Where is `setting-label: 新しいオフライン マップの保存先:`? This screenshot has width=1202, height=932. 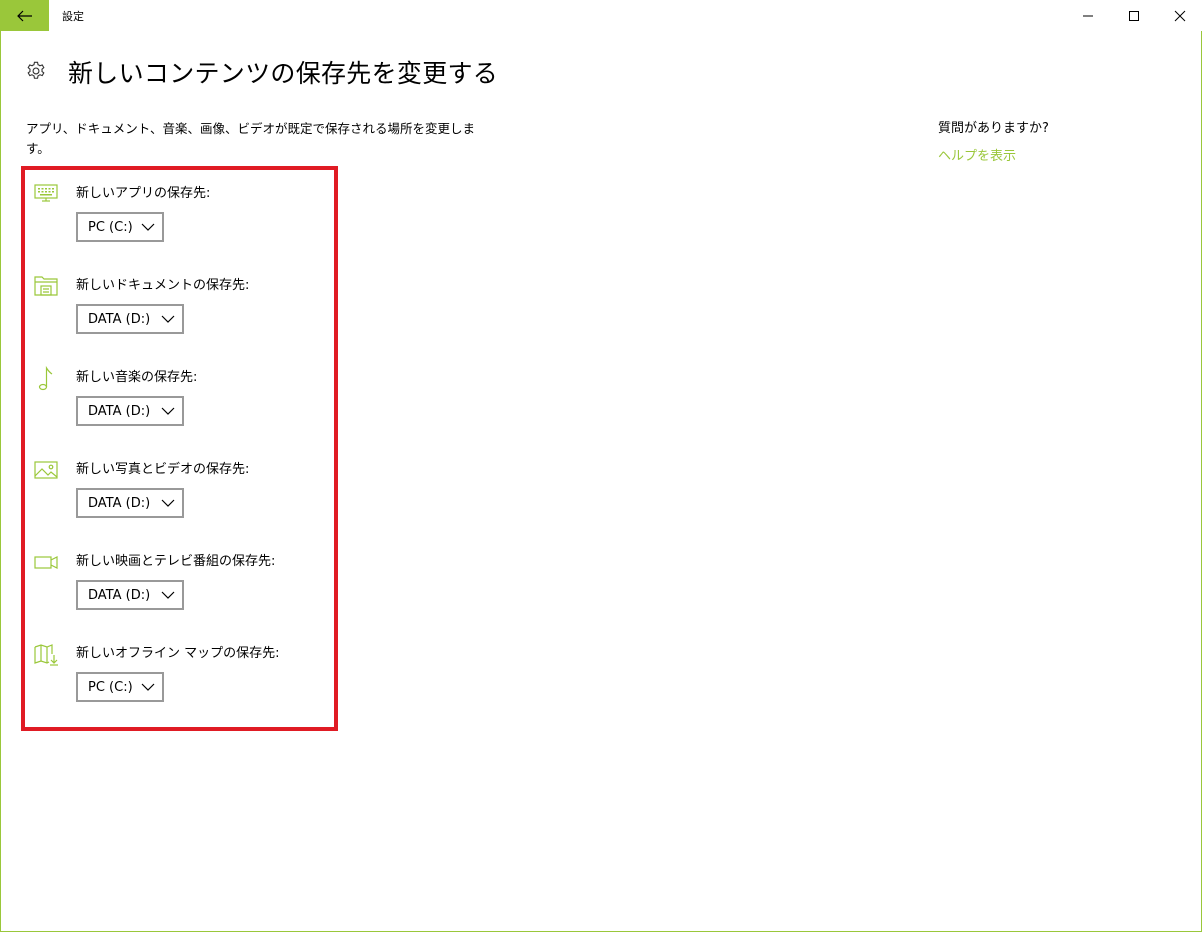
setting-label: 新しいオフライン マップの保存先: is located at coordinates (178, 653).